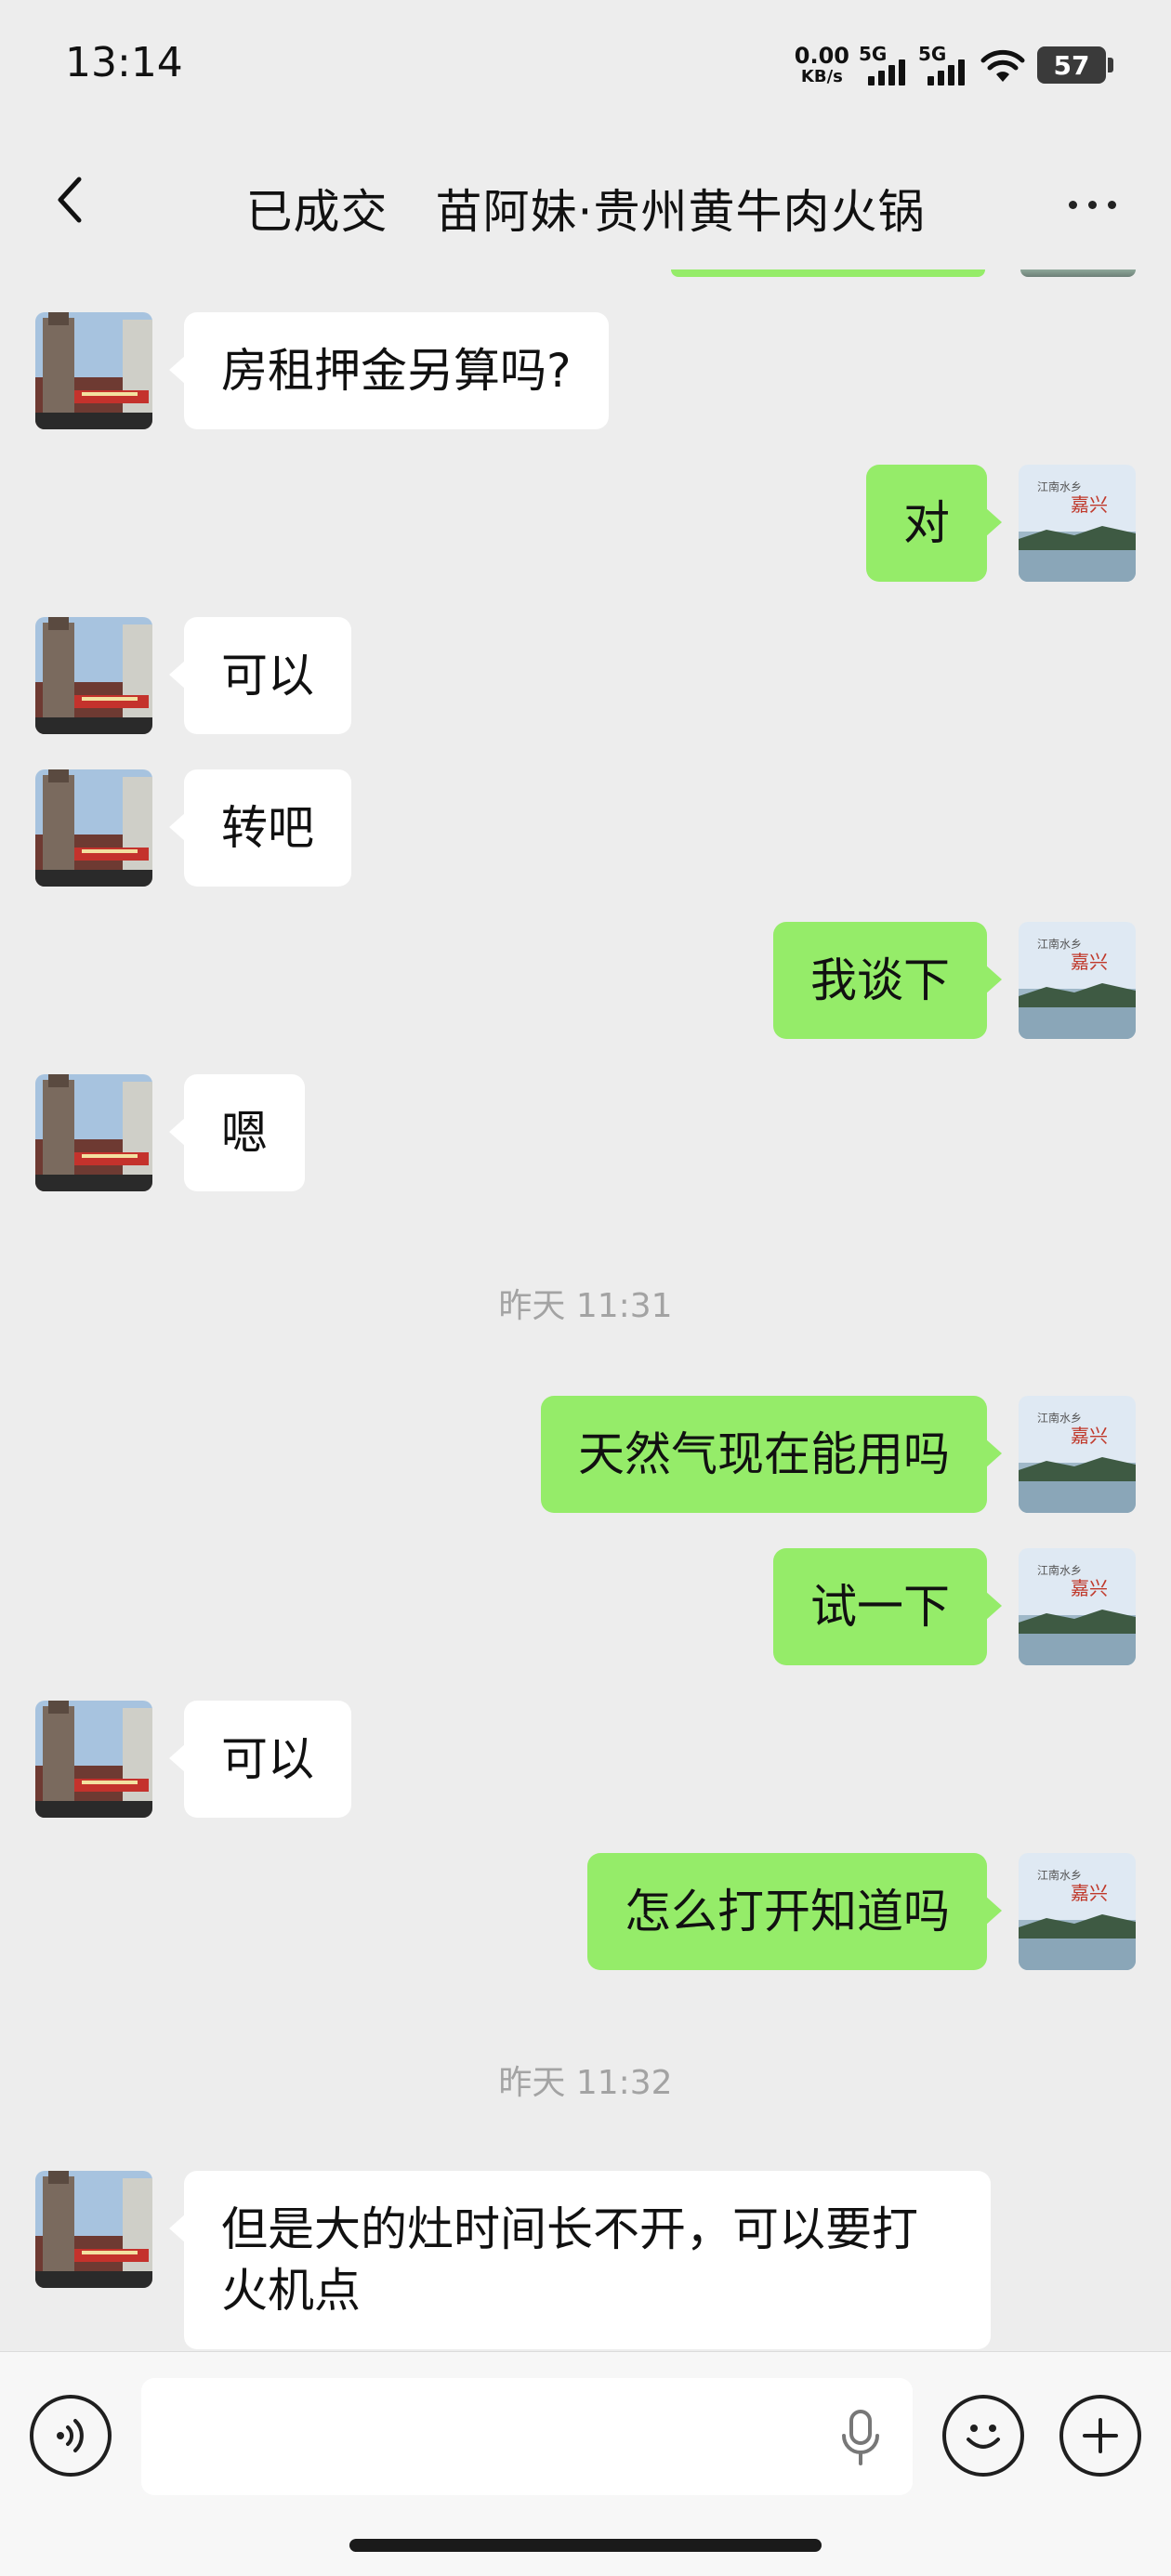  I want to click on message-bubble: 但是大的灶时间长不开，可以要打火机点, so click(580, 2260).